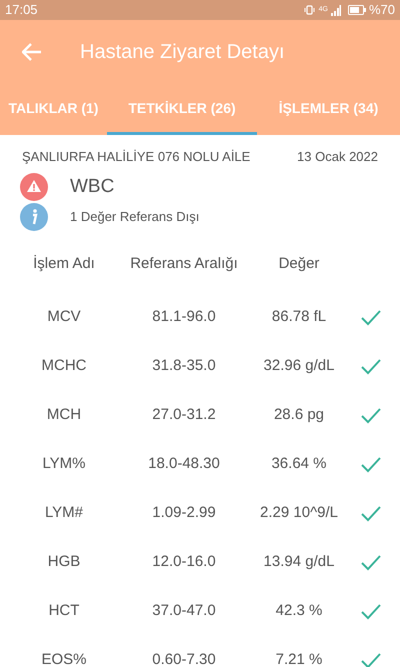 Image resolution: width=400 pixels, height=667 pixels. I want to click on table-cell-text: MCV, so click(64, 317).